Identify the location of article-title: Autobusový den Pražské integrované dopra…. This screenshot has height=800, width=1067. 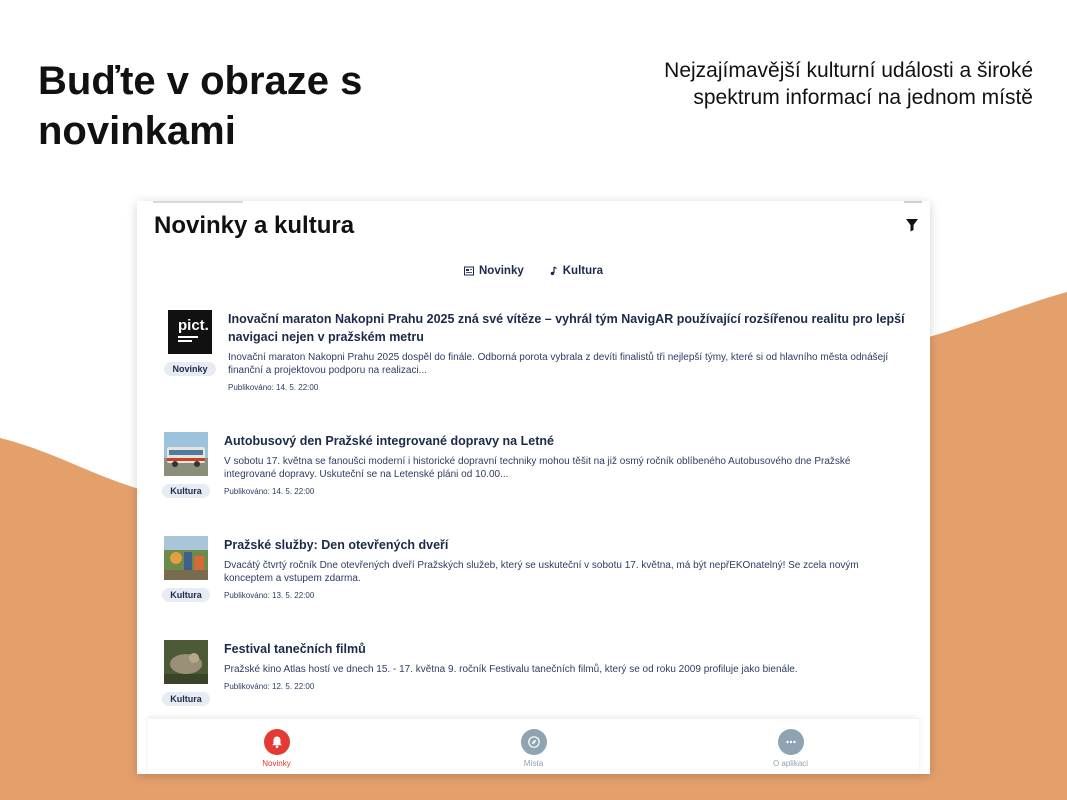
(389, 441).